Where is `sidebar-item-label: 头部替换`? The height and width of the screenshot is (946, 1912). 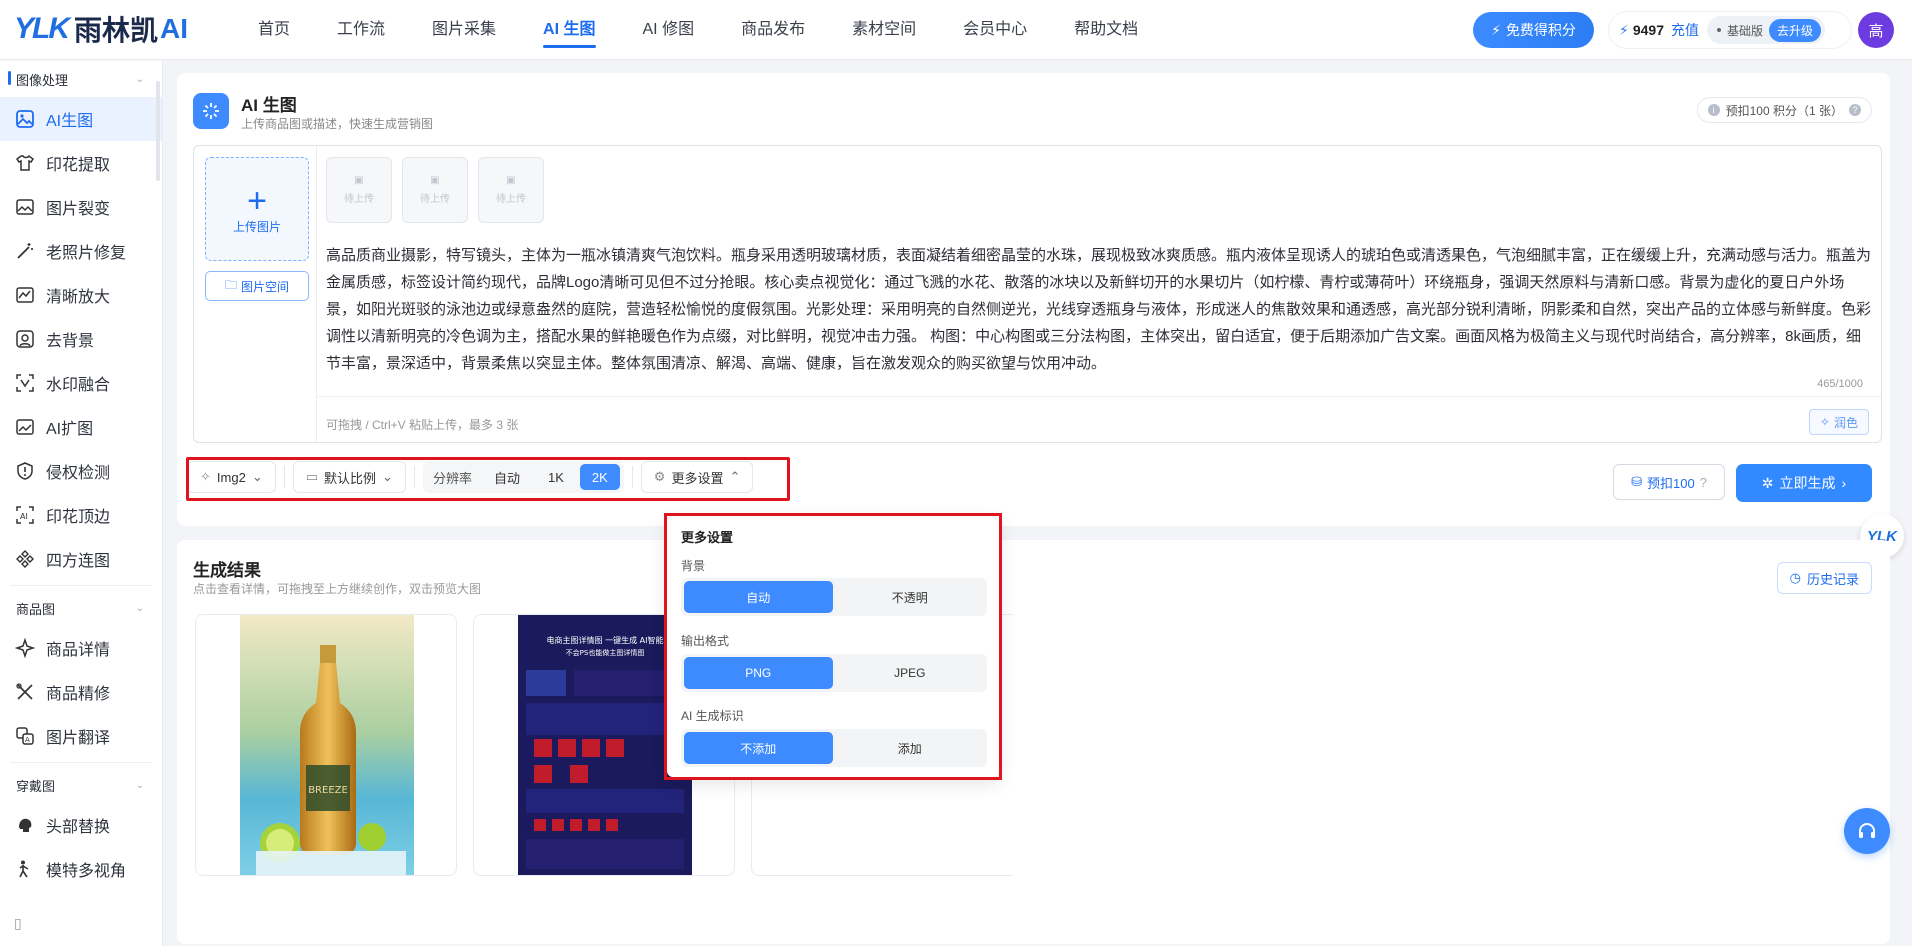 sidebar-item-label: 头部替换 is located at coordinates (78, 827).